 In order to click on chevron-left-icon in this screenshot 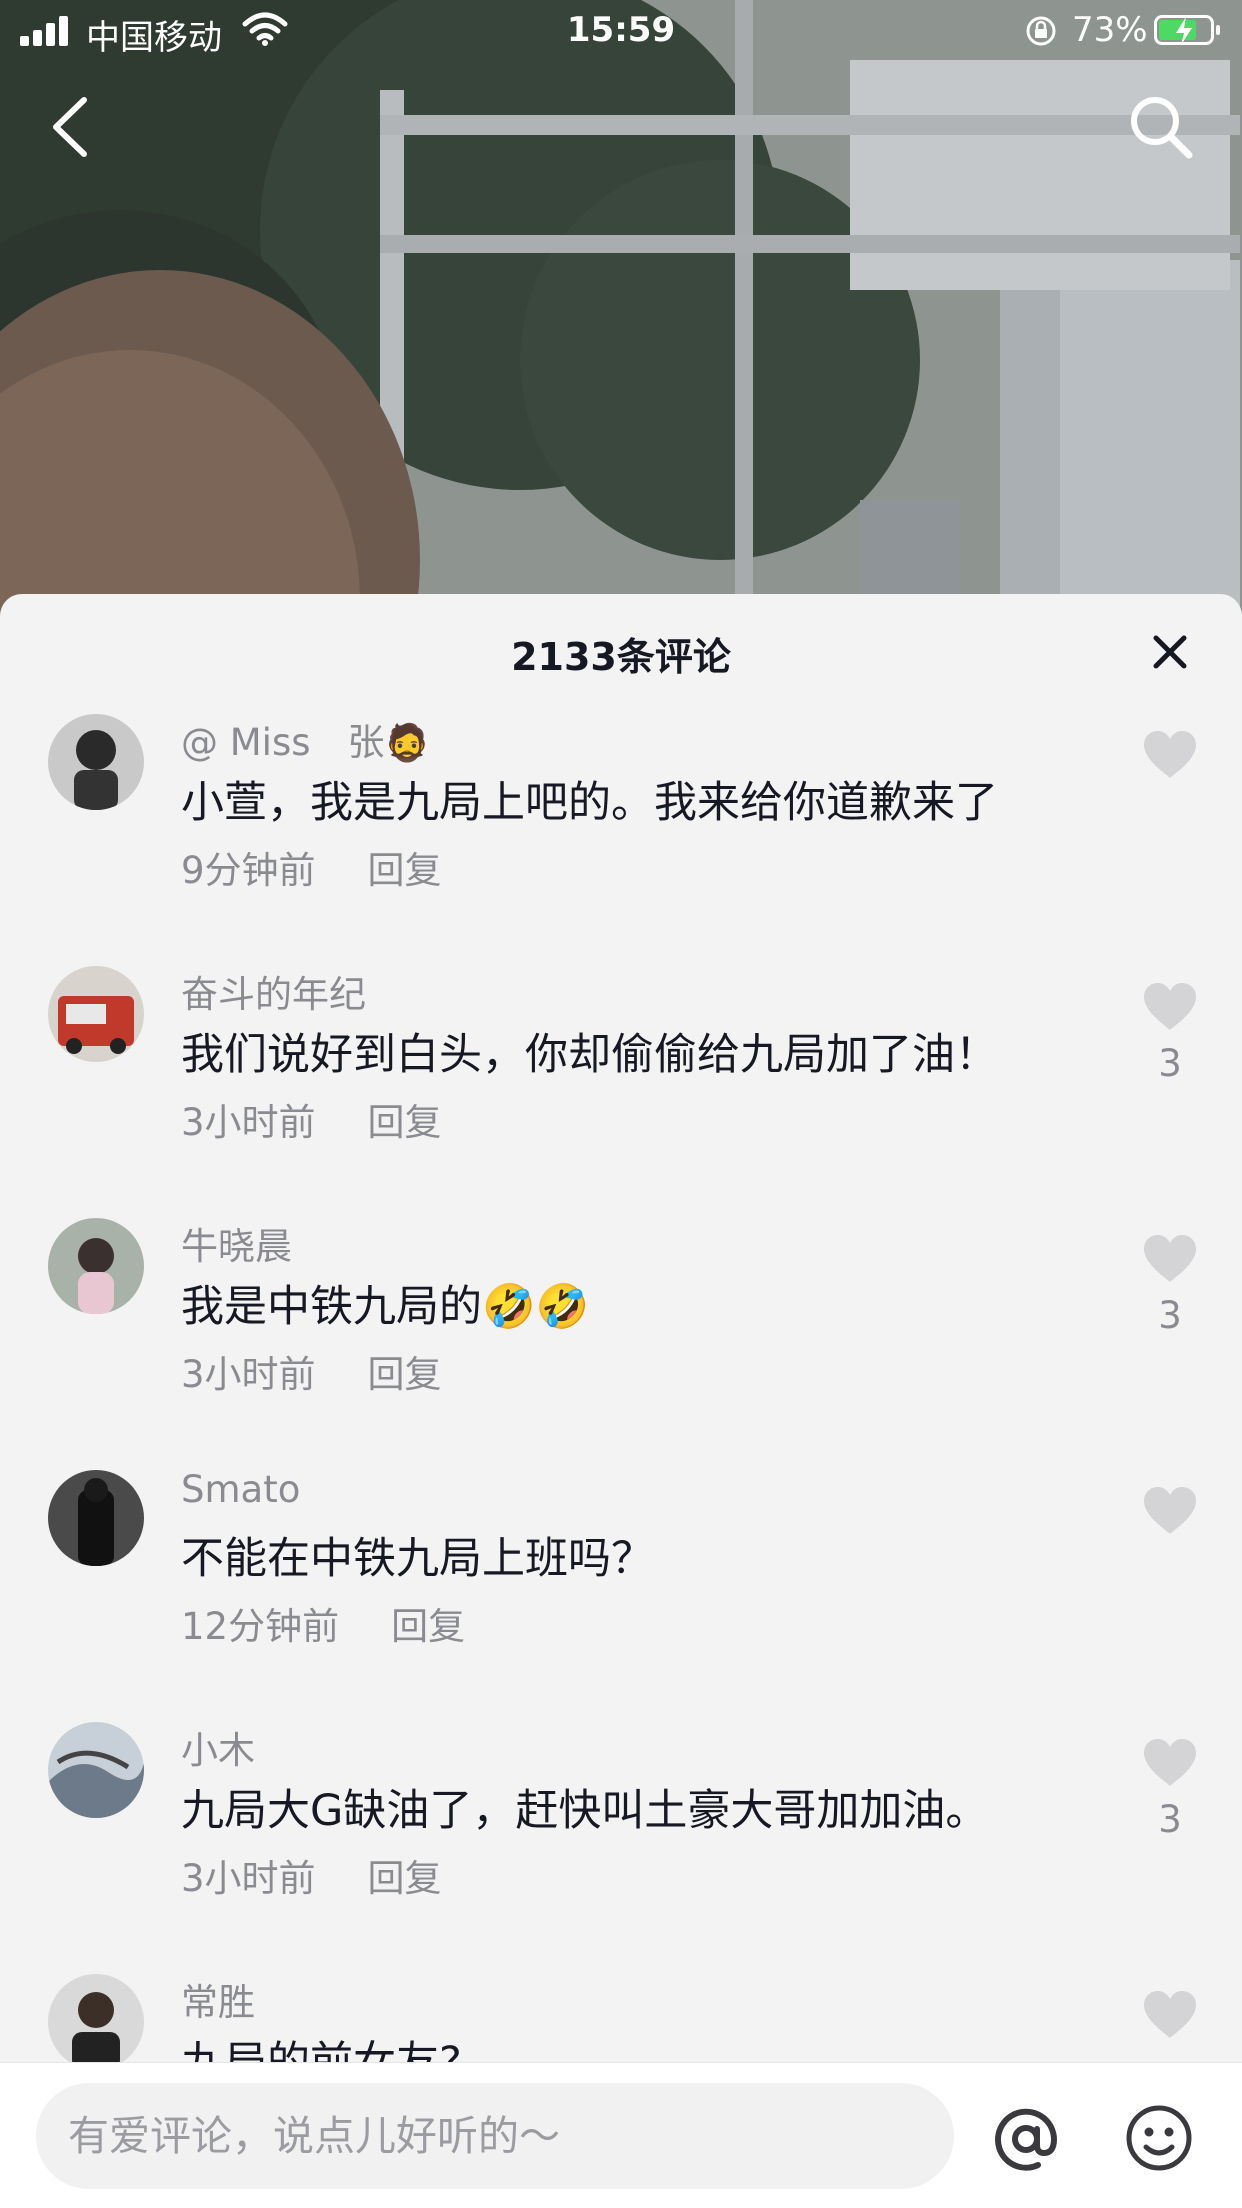, I will do `click(70, 127)`.